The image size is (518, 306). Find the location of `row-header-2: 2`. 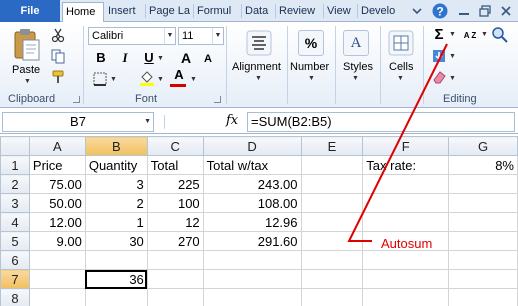

row-header-2: 2 is located at coordinates (15, 184).